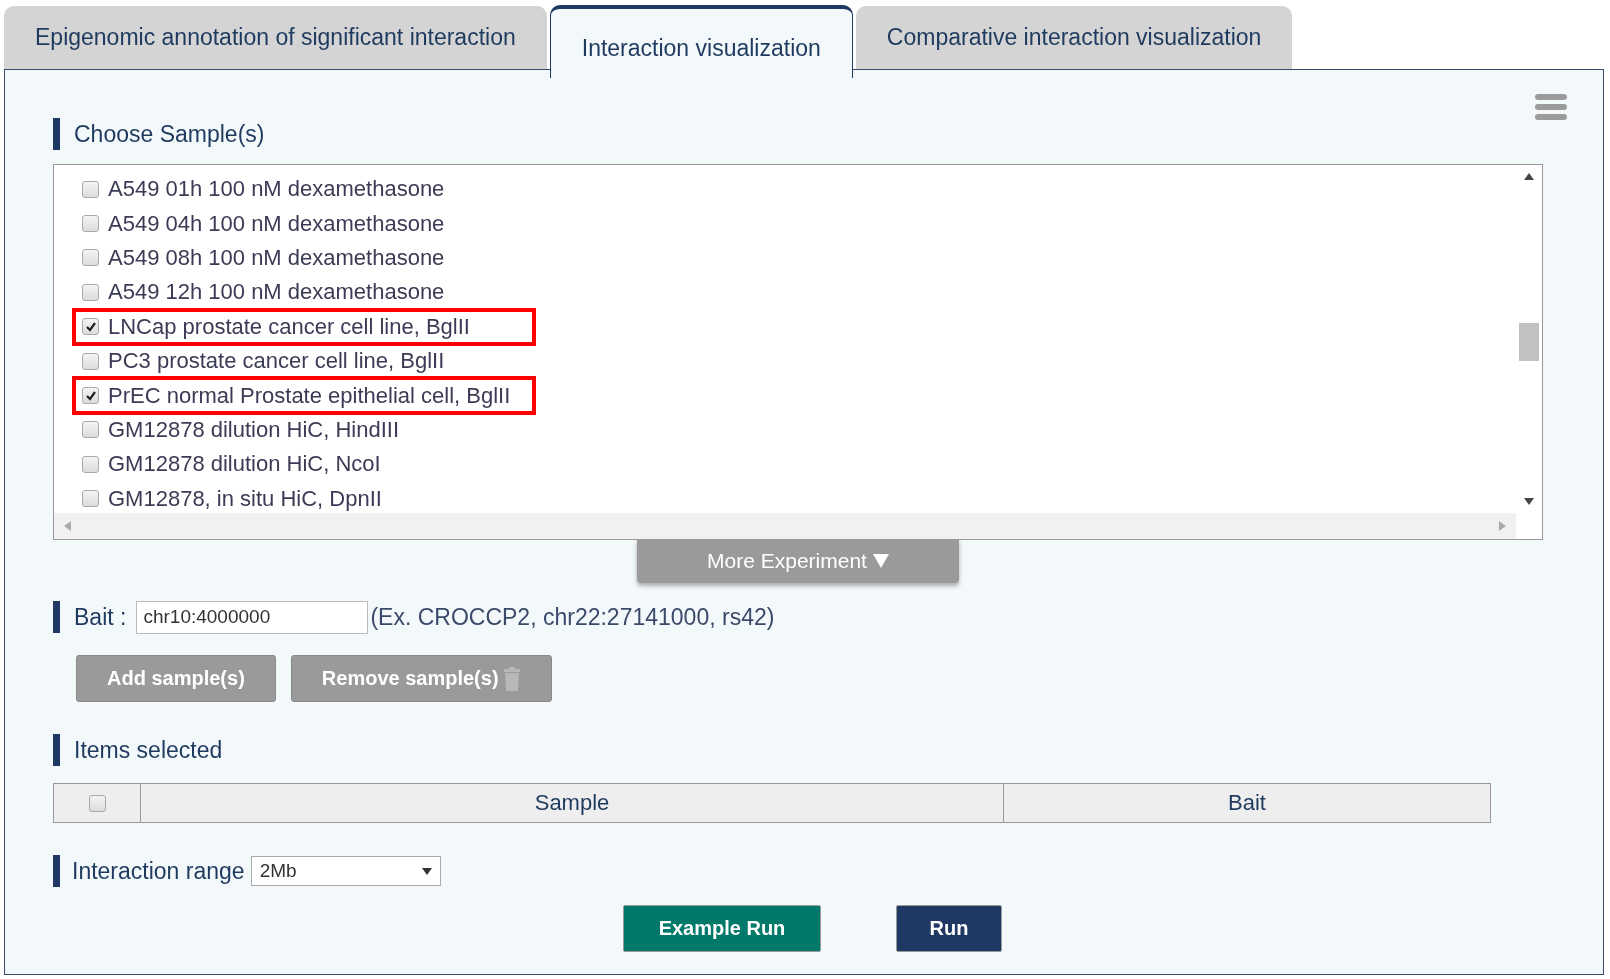  Describe the element at coordinates (880, 561) in the screenshot. I see `triangle-down-icon` at that location.